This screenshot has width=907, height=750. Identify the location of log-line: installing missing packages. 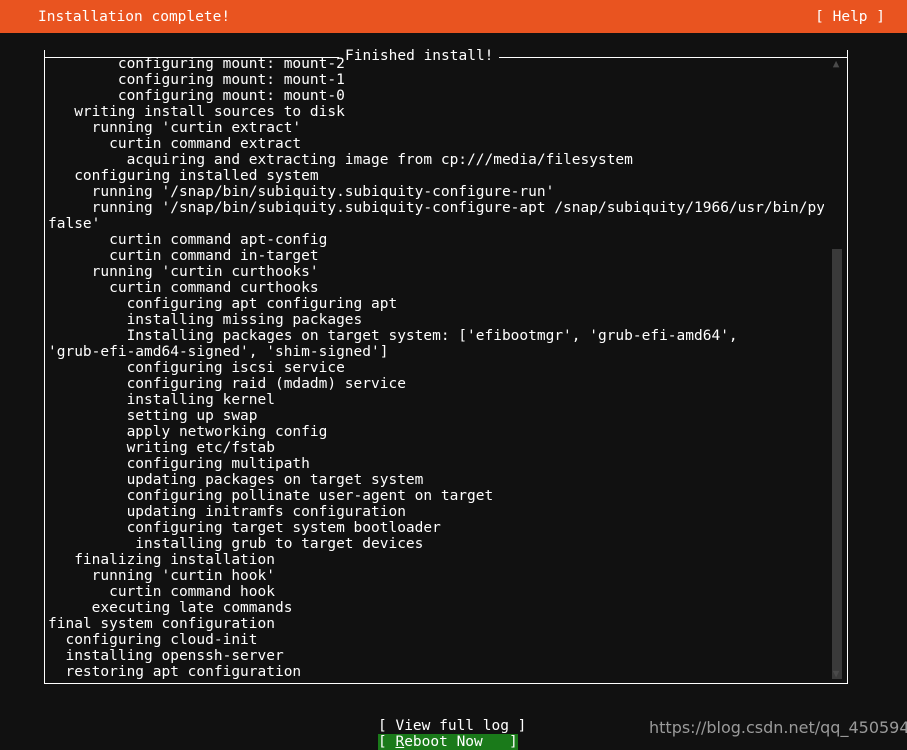
(205, 320).